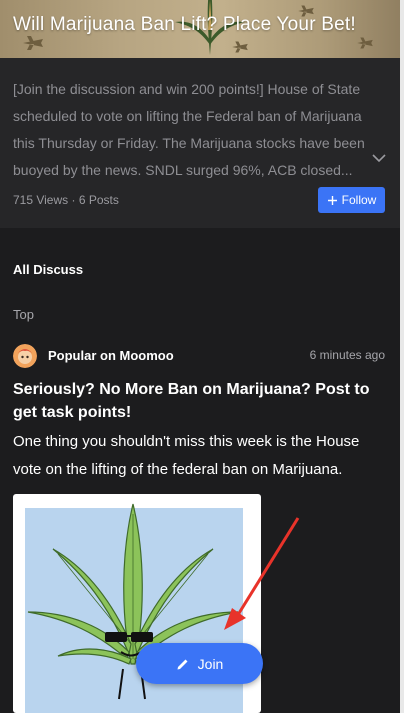 Image resolution: width=404 pixels, height=713 pixels. I want to click on join-button: Join, so click(199, 663).